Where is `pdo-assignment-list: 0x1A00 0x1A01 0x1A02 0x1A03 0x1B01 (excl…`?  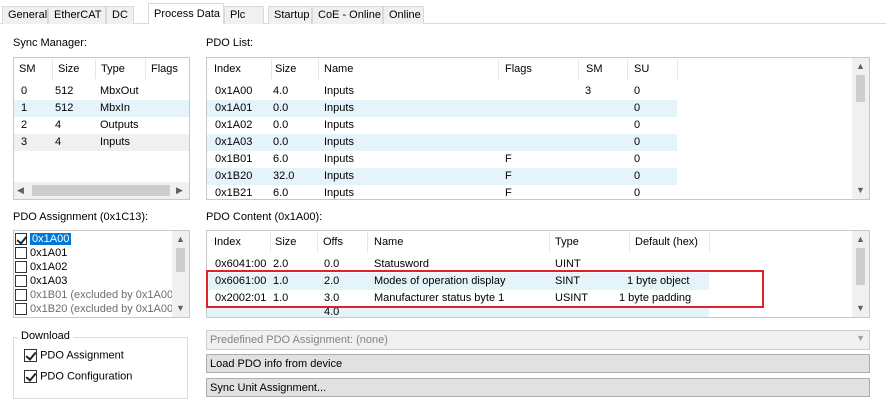
pdo-assignment-list: 0x1A00 0x1A01 0x1A02 0x1A03 0x1B01 (excl… is located at coordinates (101, 274).